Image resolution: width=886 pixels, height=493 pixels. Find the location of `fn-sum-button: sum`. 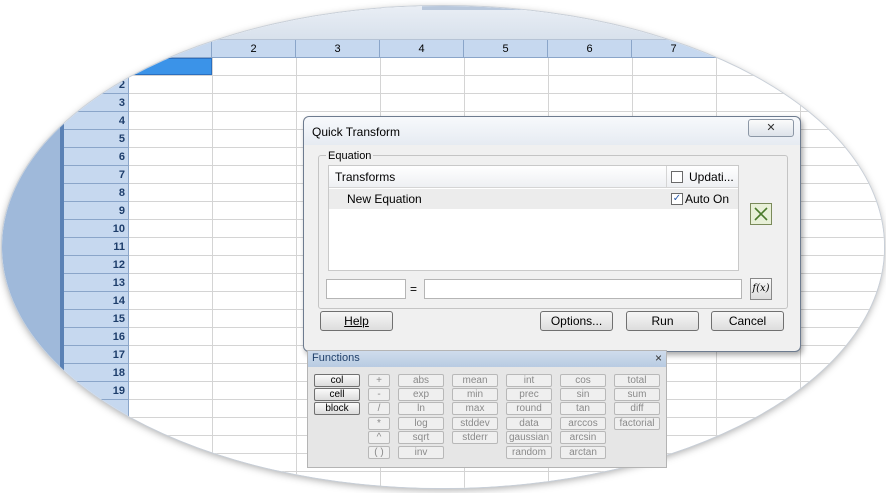

fn-sum-button: sum is located at coordinates (637, 394).